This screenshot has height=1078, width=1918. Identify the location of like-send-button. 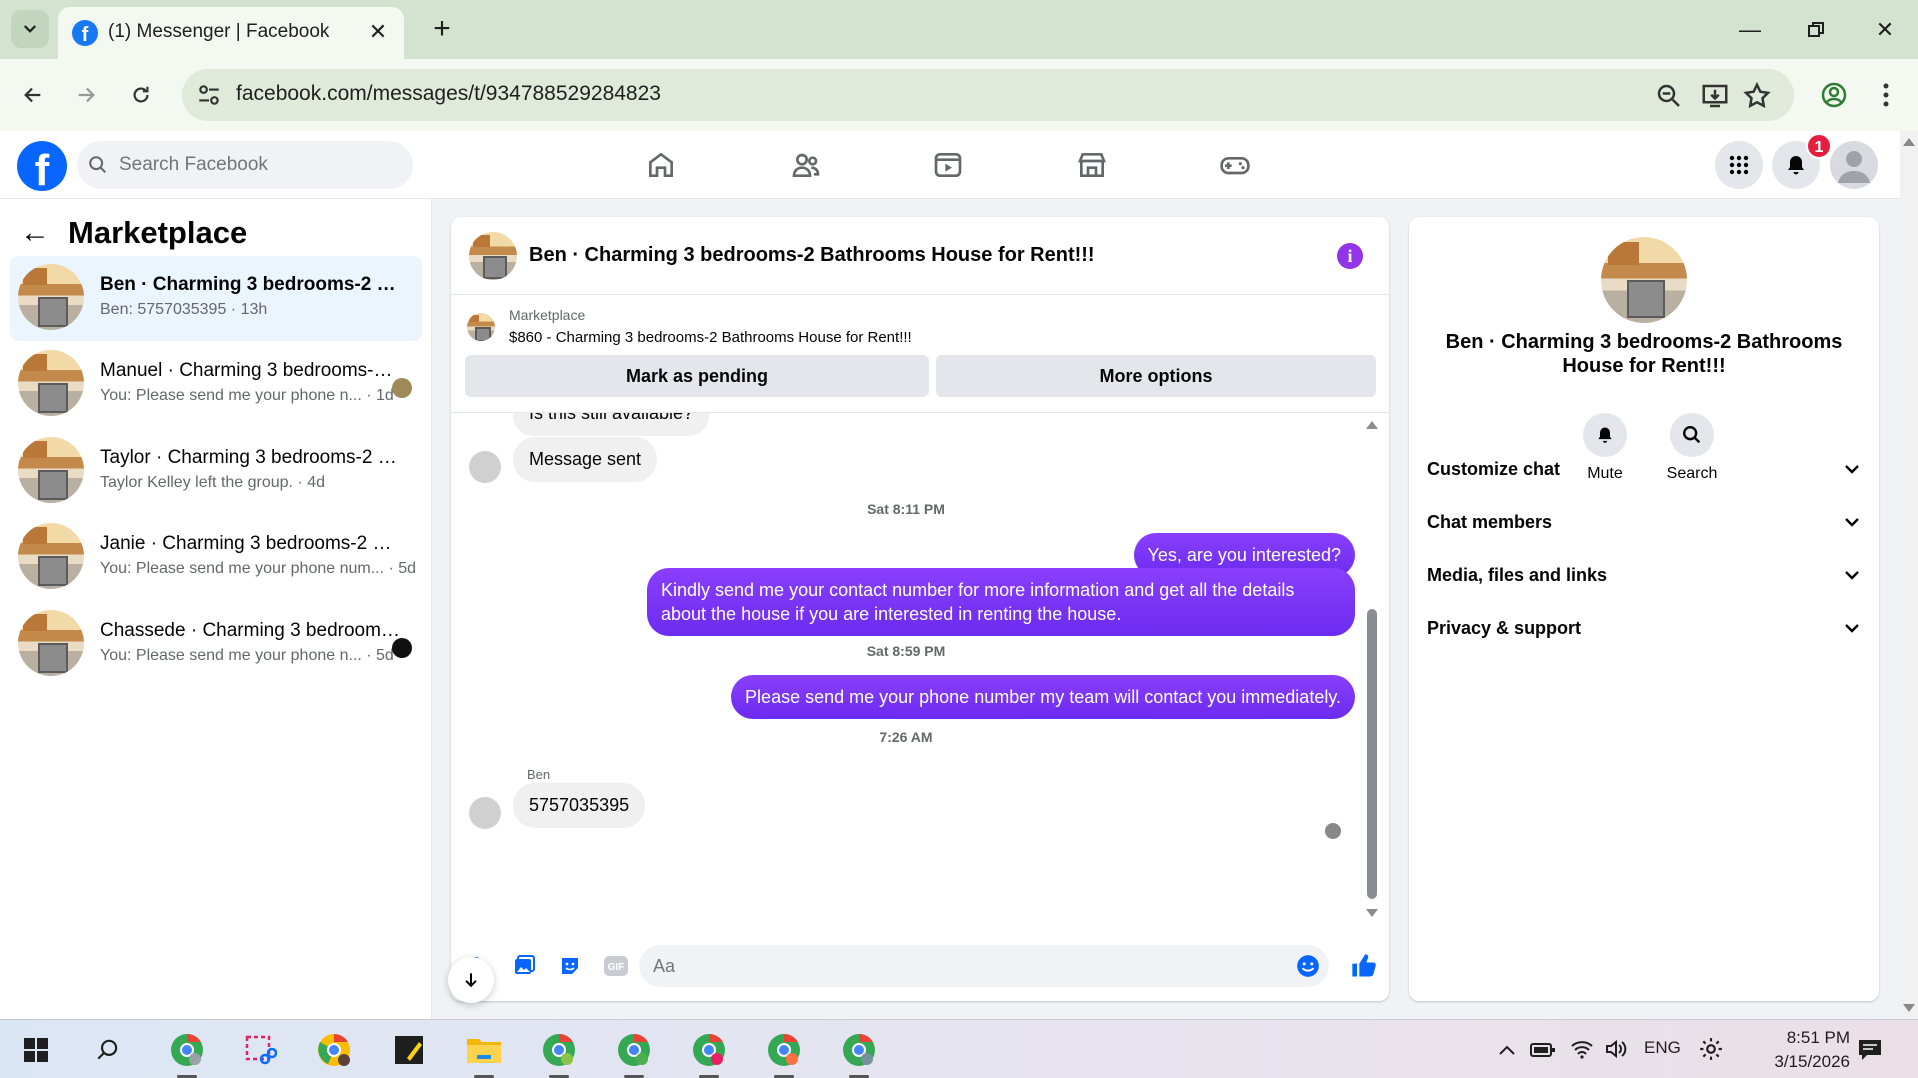
(1364, 966).